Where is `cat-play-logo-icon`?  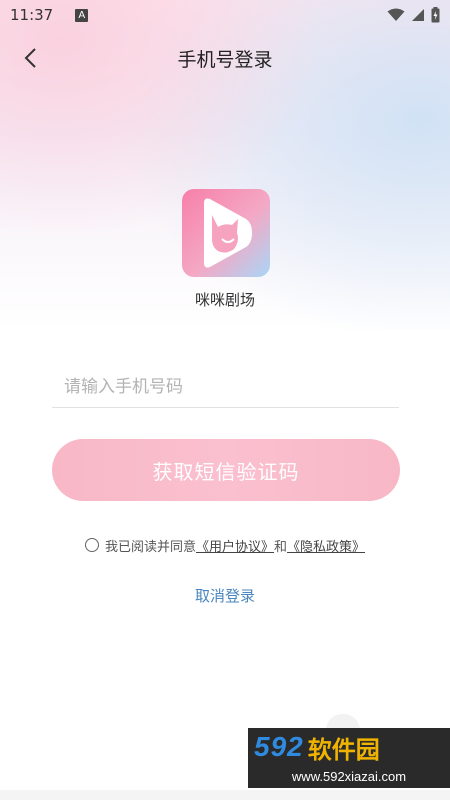 cat-play-logo-icon is located at coordinates (228, 233).